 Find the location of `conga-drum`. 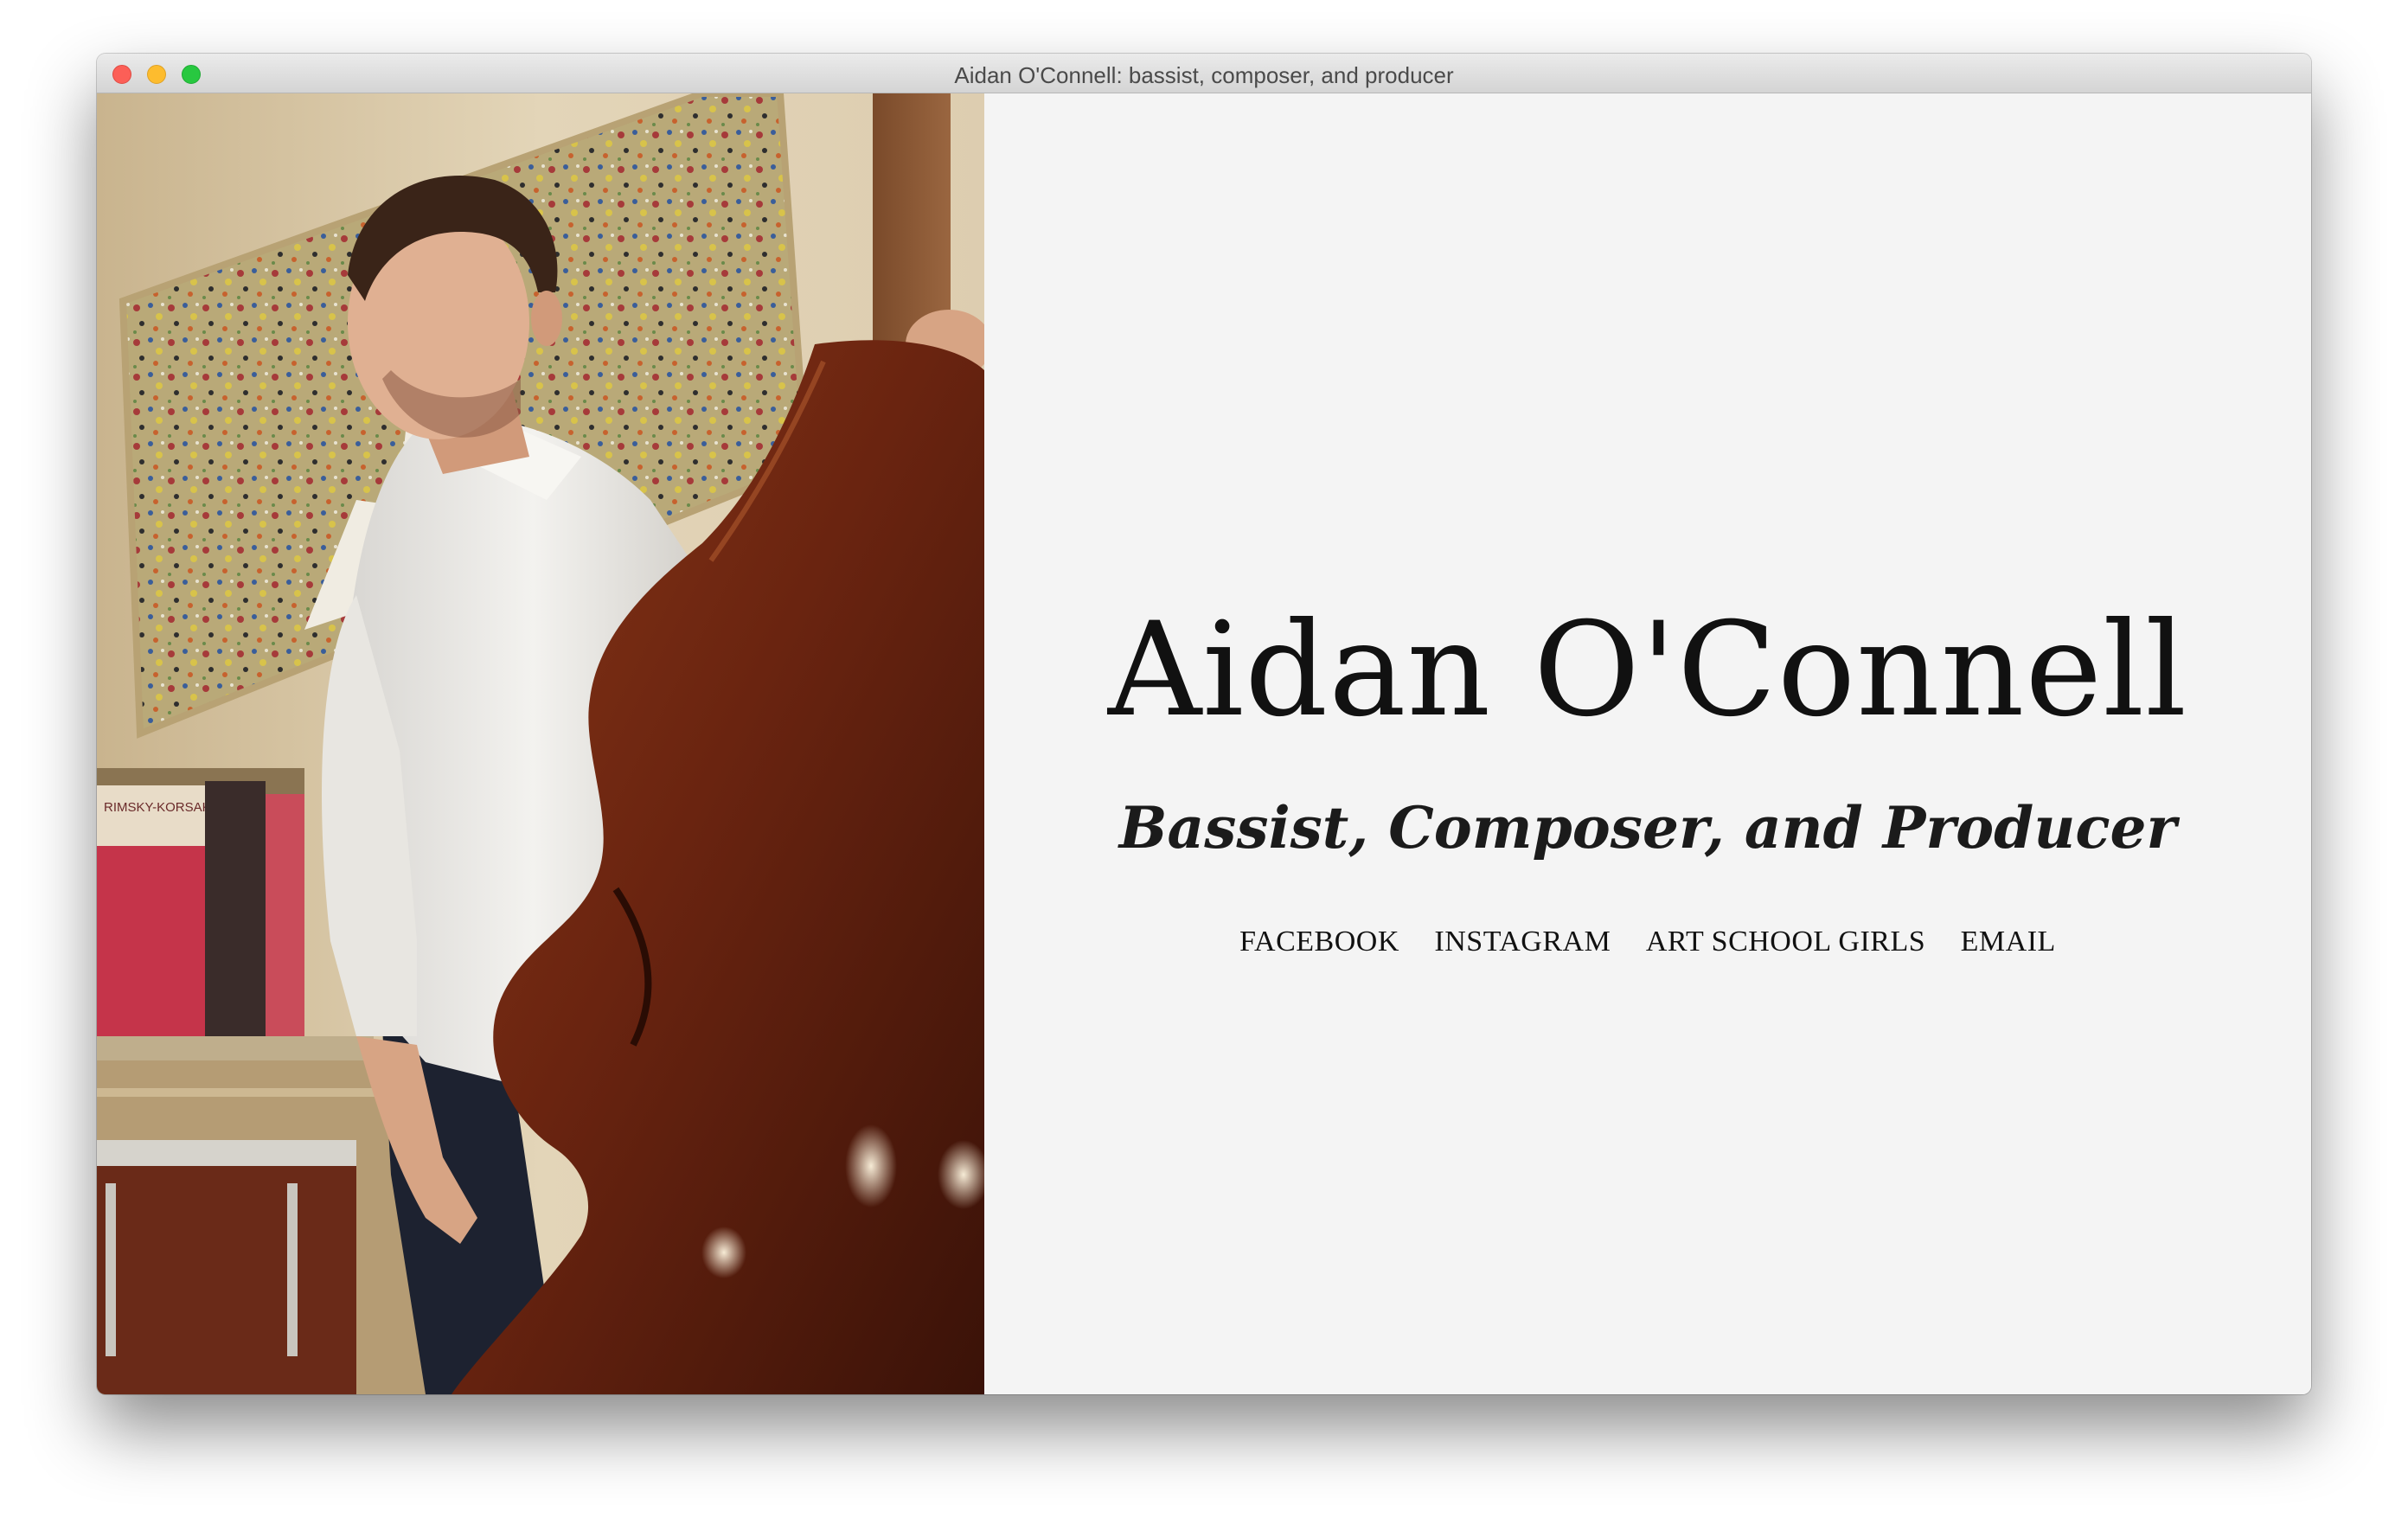

conga-drum is located at coordinates (227, 1267).